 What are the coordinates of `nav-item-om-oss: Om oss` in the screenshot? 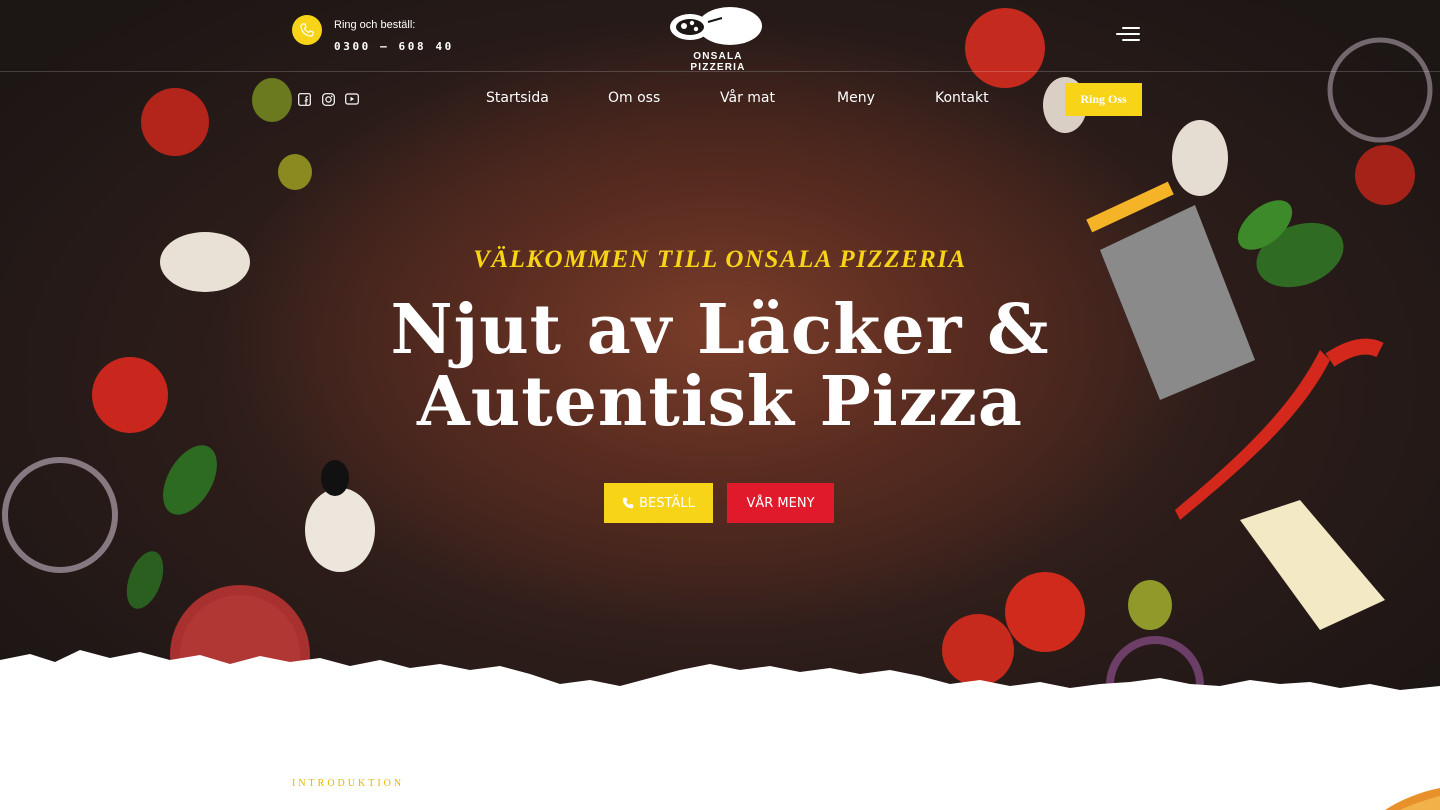 It's located at (634, 98).